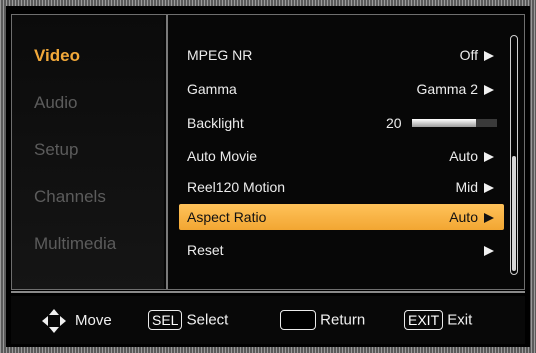 The image size is (536, 353). Describe the element at coordinates (205, 250) in the screenshot. I see `menu-row-label: Reset` at that location.